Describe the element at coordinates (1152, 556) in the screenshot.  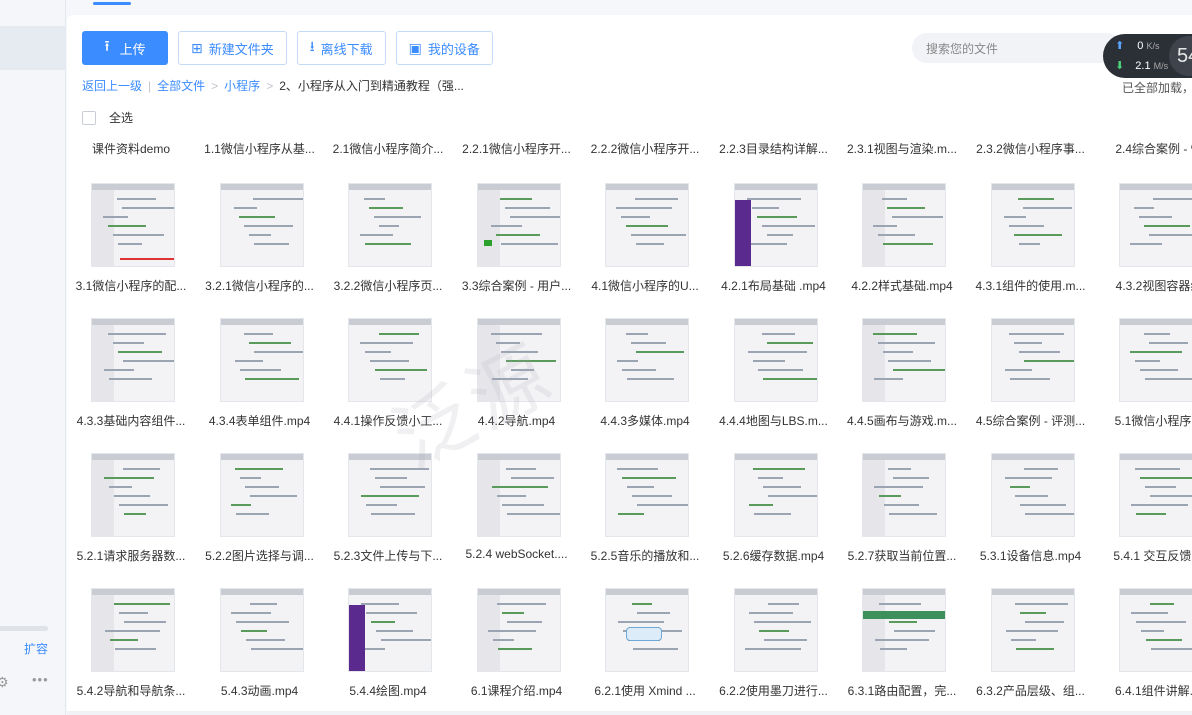
I see `file-name: 5.4.1 交互反馈.m` at that location.